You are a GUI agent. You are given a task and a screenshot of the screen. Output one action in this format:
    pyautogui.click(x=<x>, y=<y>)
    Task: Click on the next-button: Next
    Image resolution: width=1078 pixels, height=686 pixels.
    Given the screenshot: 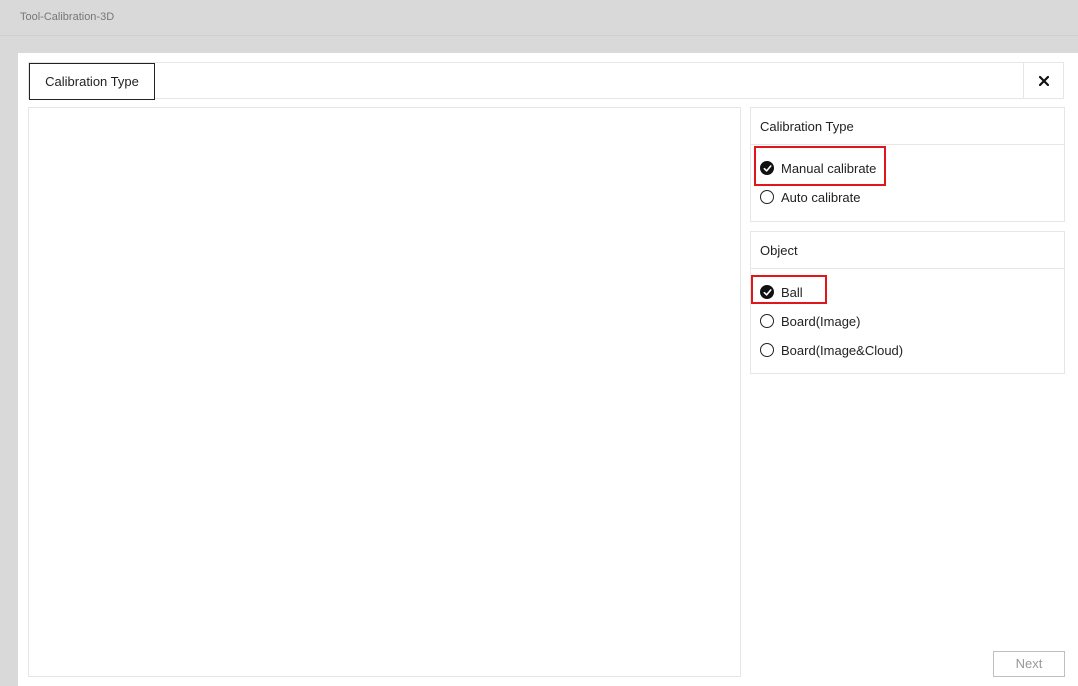 What is the action you would take?
    pyautogui.click(x=1029, y=664)
    